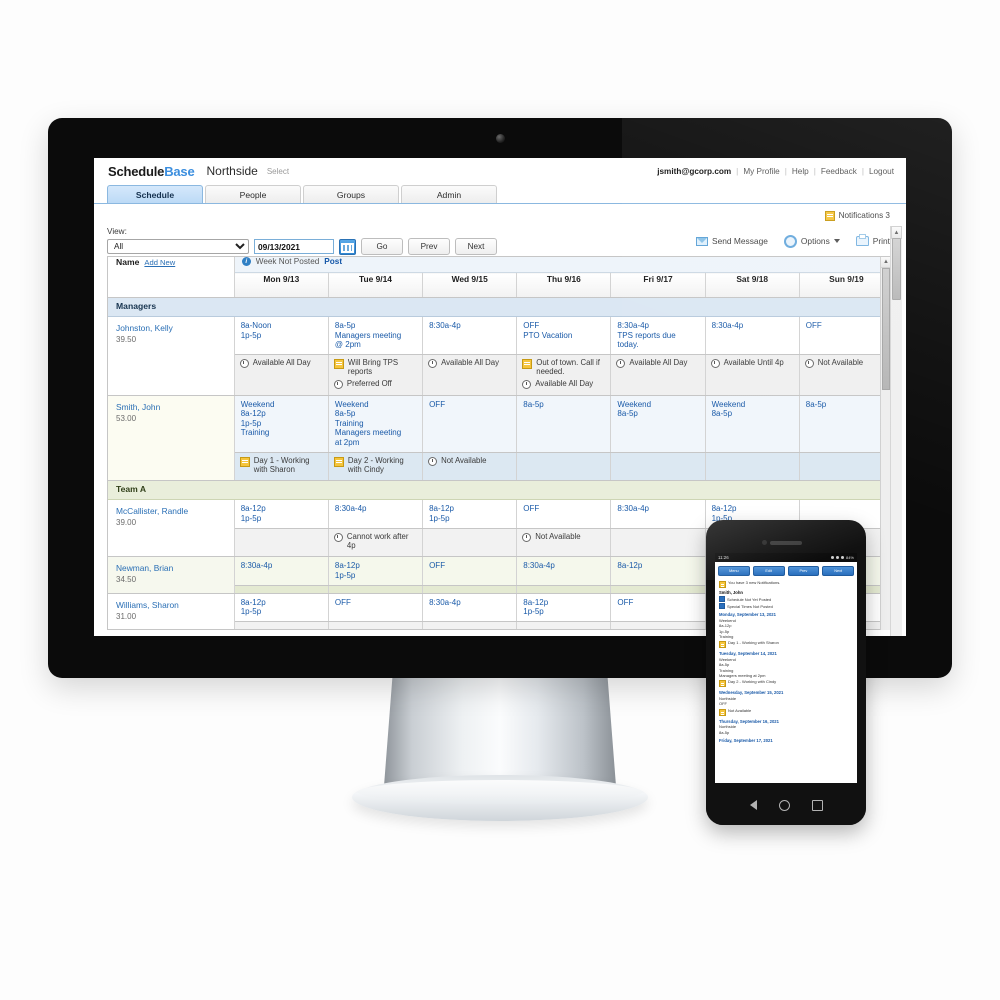 The width and height of the screenshot is (1000, 1000). What do you see at coordinates (159, 262) in the screenshot?
I see `add-new-link: Add New` at bounding box center [159, 262].